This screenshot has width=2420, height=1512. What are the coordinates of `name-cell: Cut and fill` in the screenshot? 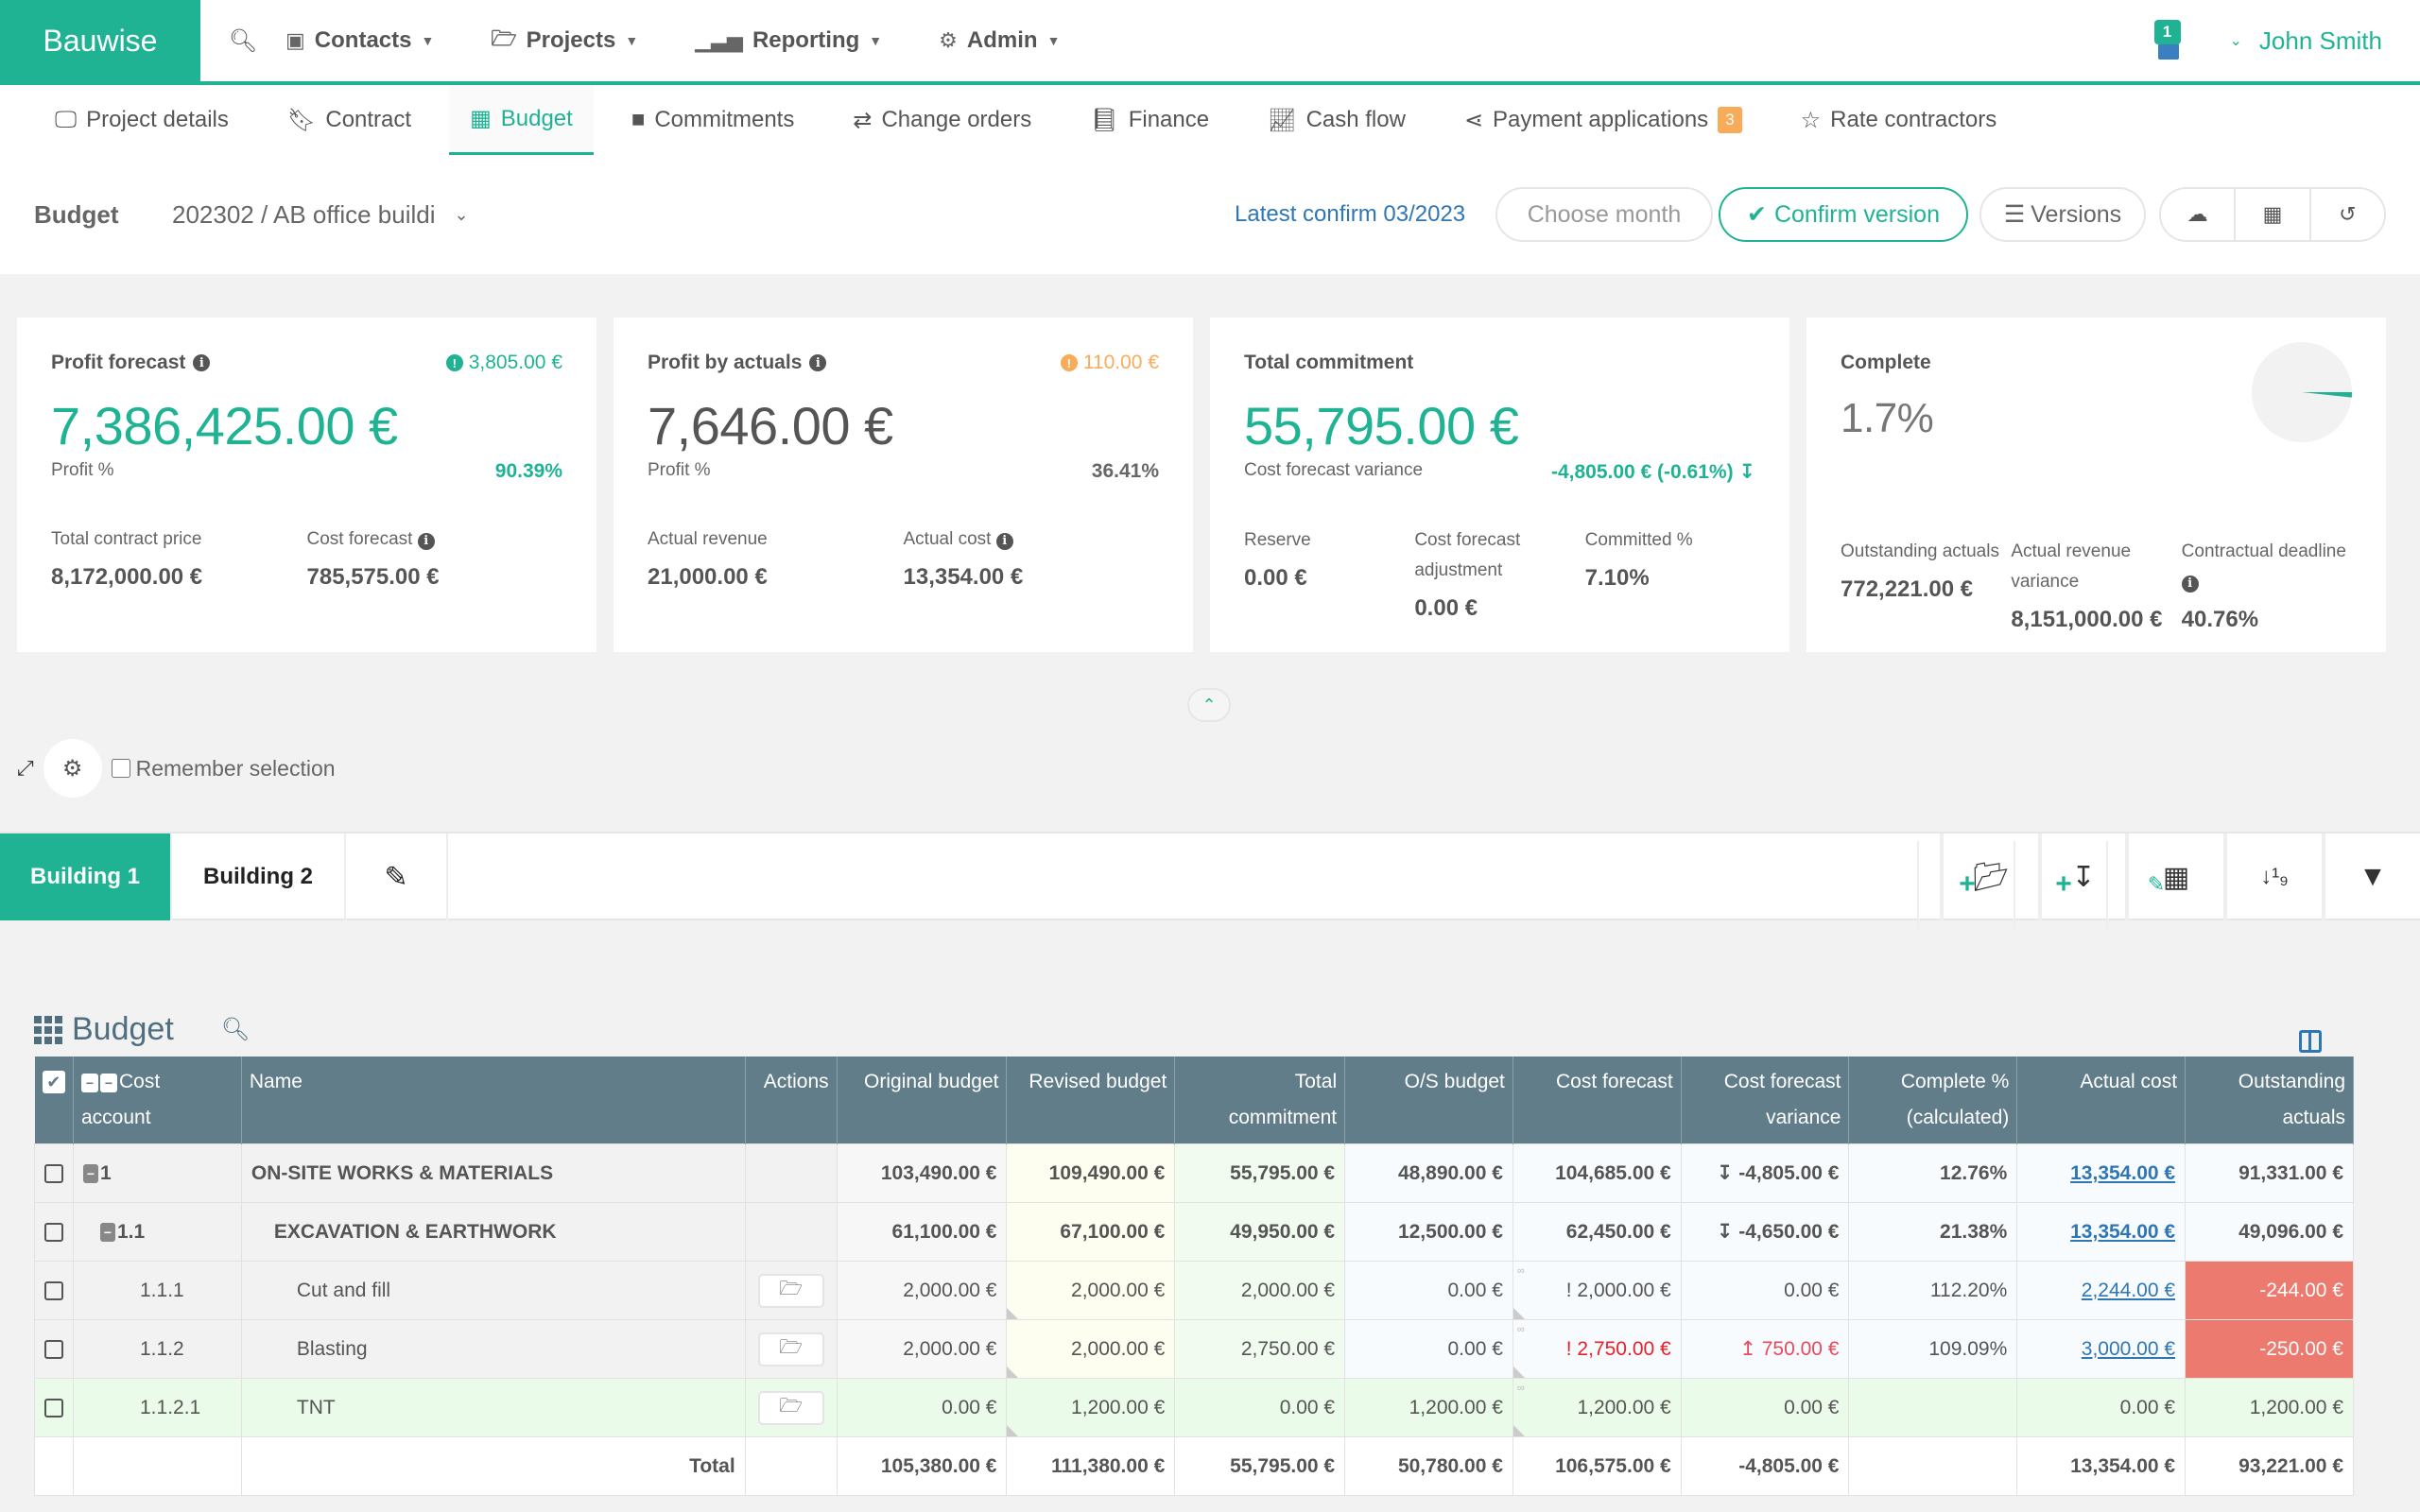 It's located at (493, 1290).